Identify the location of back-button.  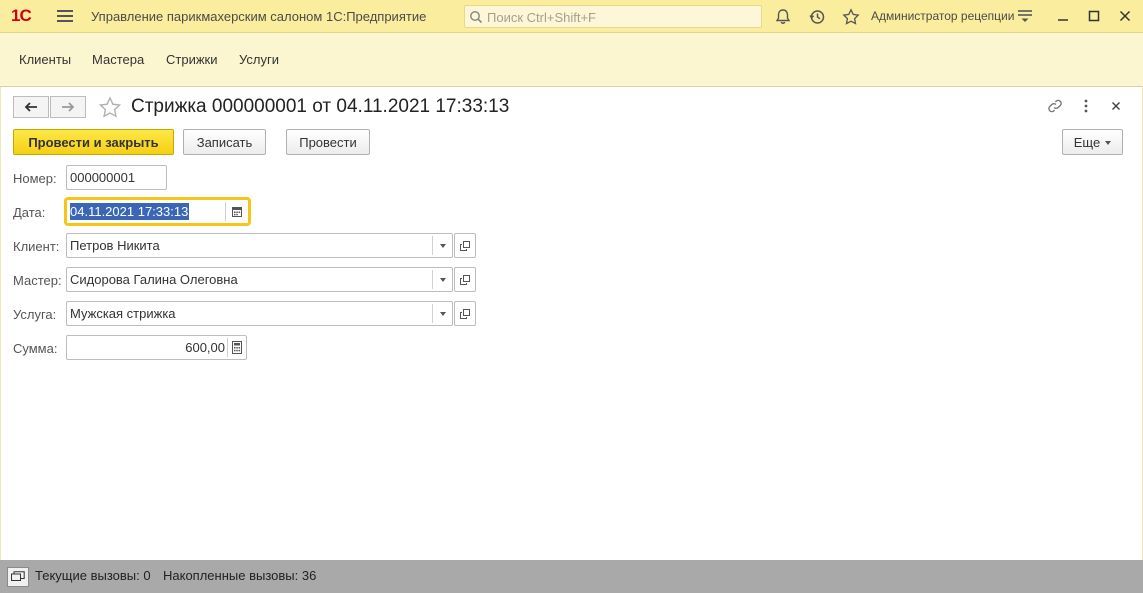
(31, 107).